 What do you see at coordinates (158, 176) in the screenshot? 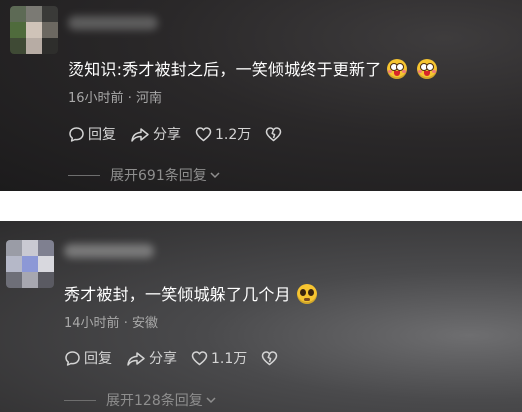
I see `expand-replies-label: 展开691条回复` at bounding box center [158, 176].